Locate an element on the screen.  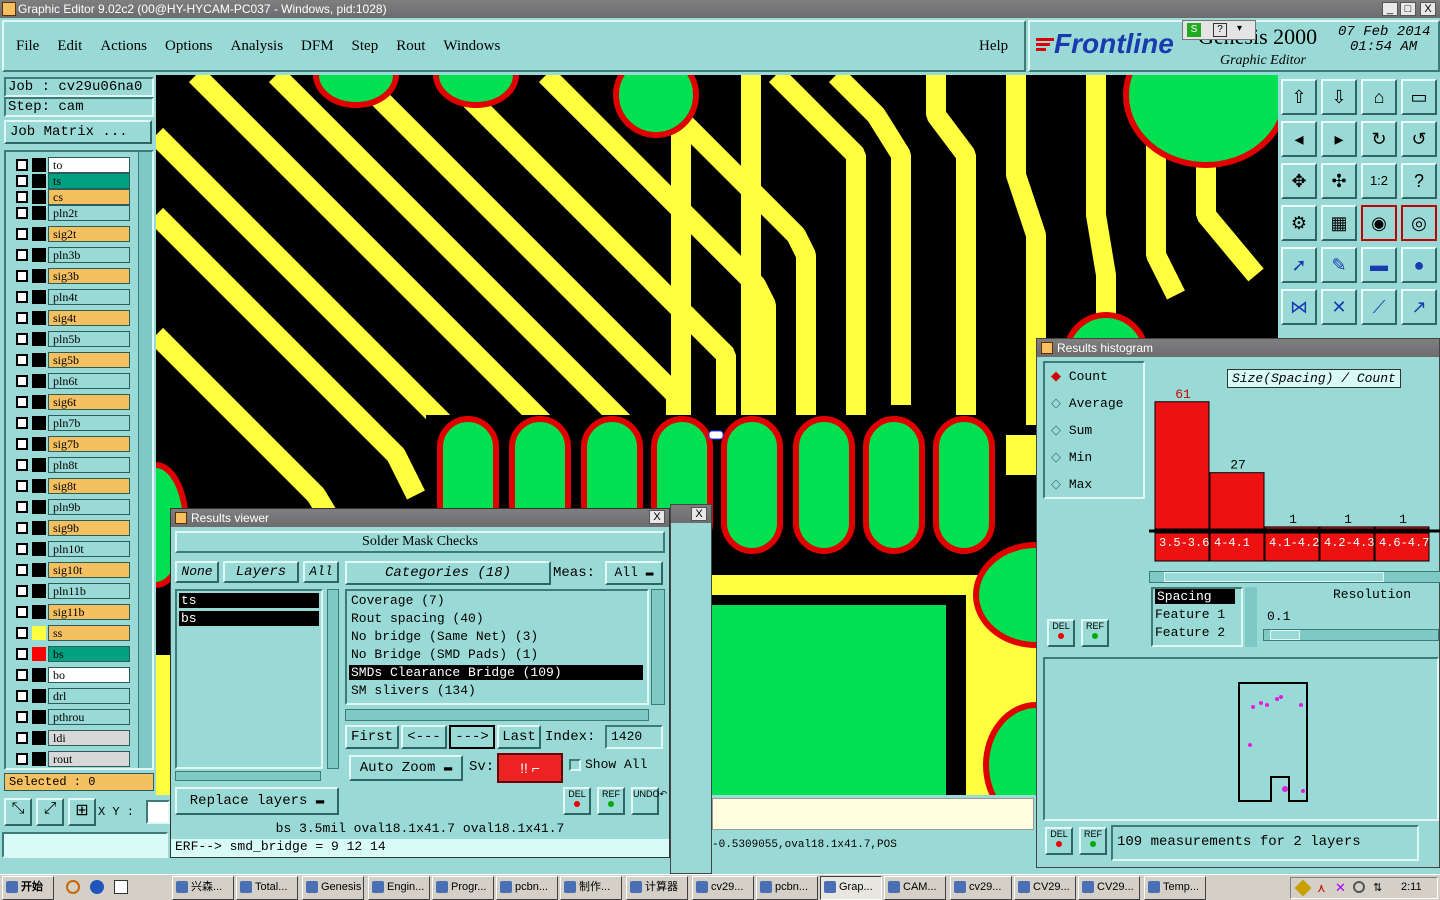
show-all-checkbox is located at coordinates (575, 765).